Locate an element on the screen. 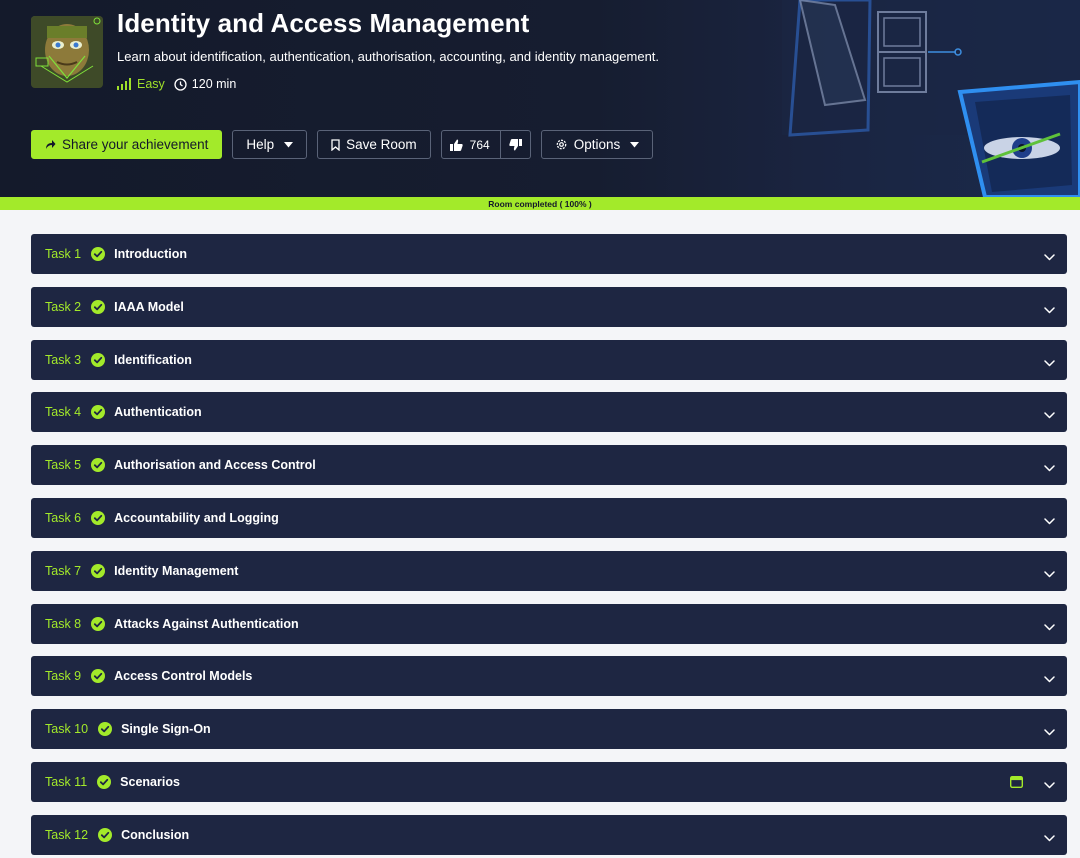  upvote-button: 764 is located at coordinates (471, 144).